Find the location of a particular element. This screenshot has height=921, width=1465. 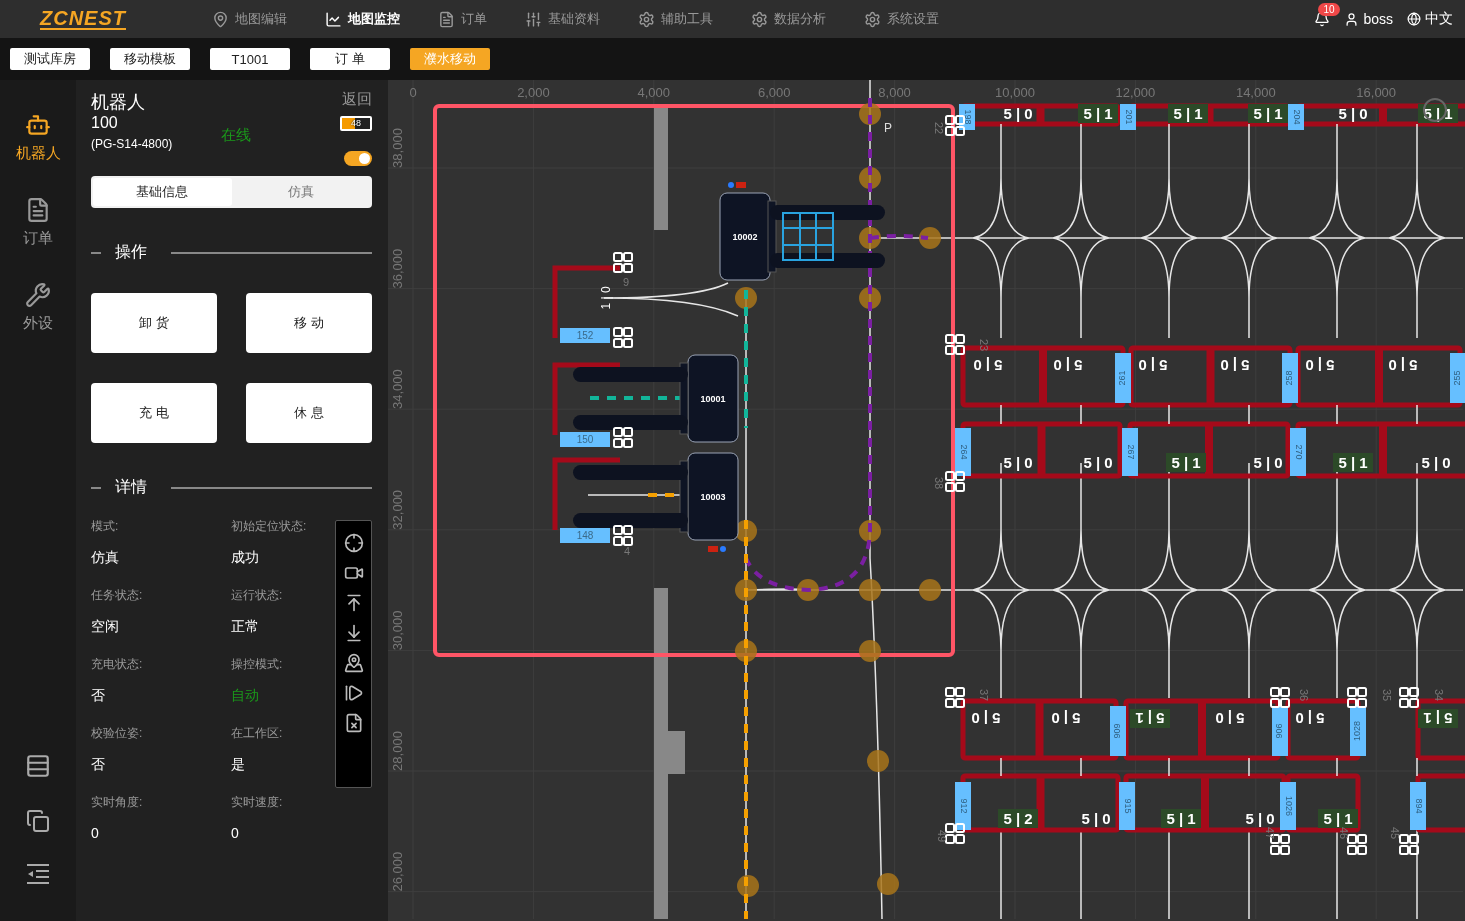

nav-item: 基础资料 is located at coordinates (562, 19).